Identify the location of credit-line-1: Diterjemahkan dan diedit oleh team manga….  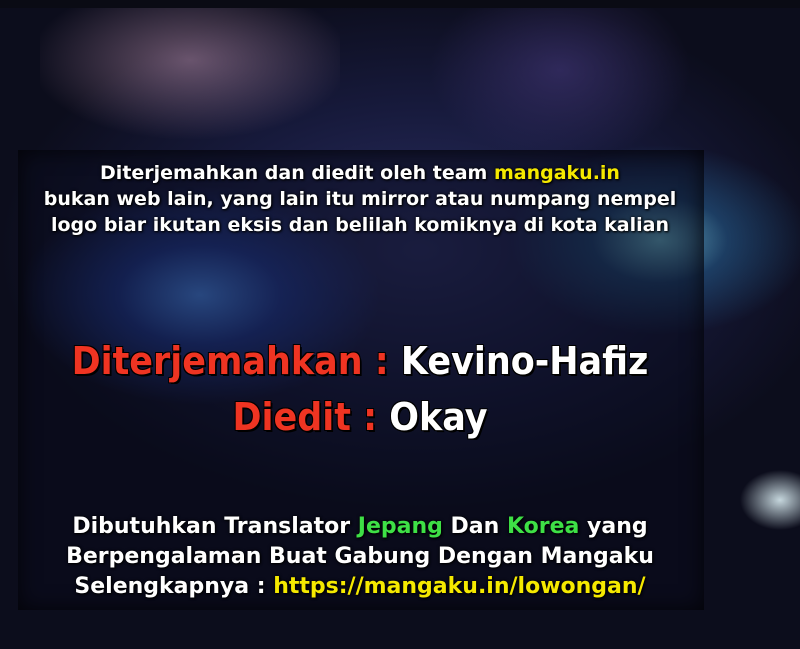
(360, 173).